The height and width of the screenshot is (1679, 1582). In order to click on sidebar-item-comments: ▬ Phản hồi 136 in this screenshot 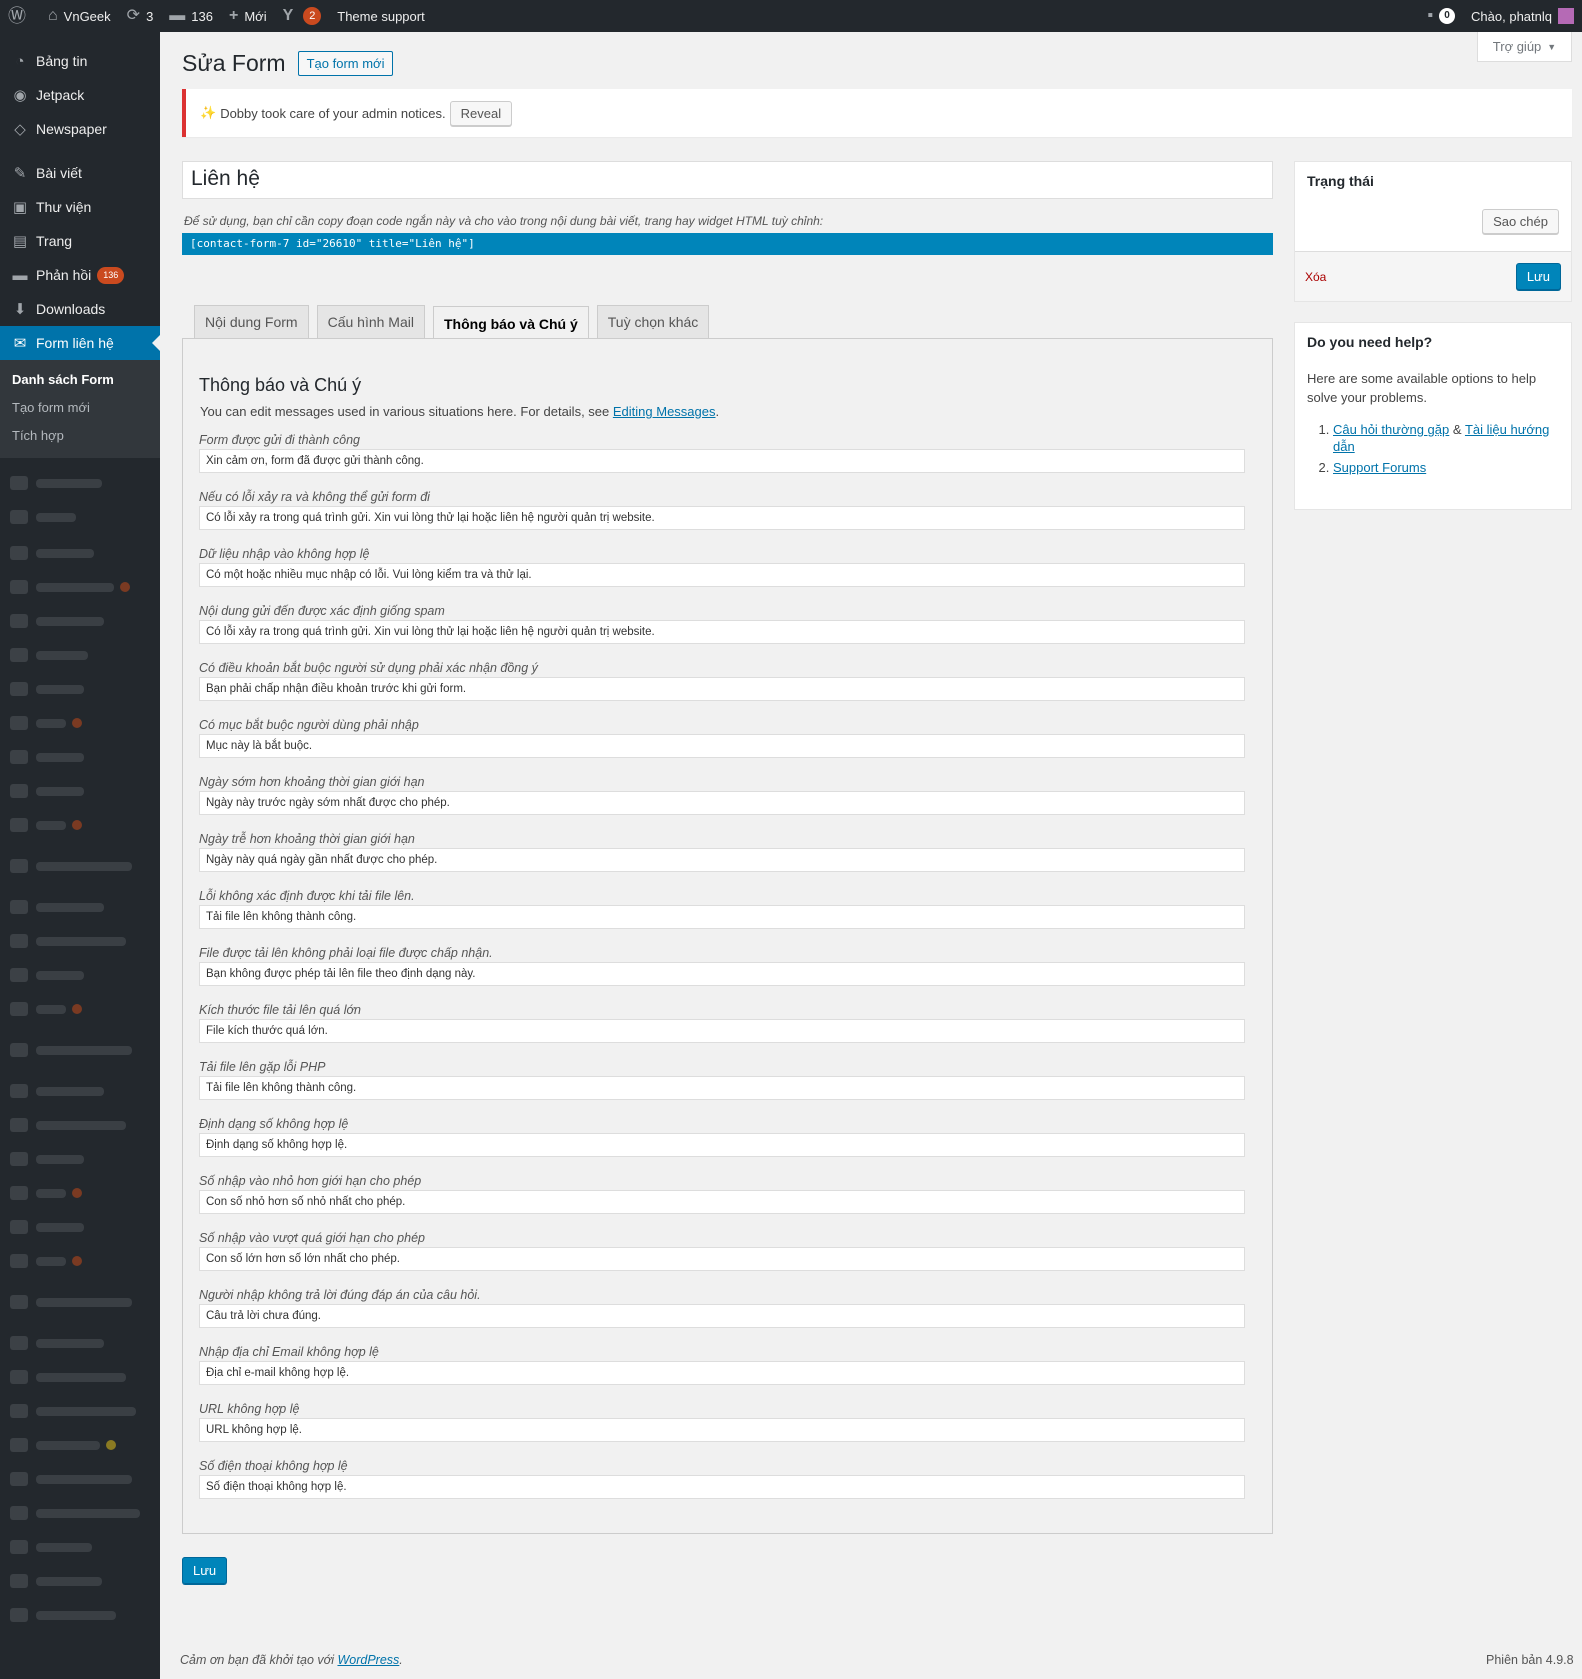, I will do `click(80, 275)`.